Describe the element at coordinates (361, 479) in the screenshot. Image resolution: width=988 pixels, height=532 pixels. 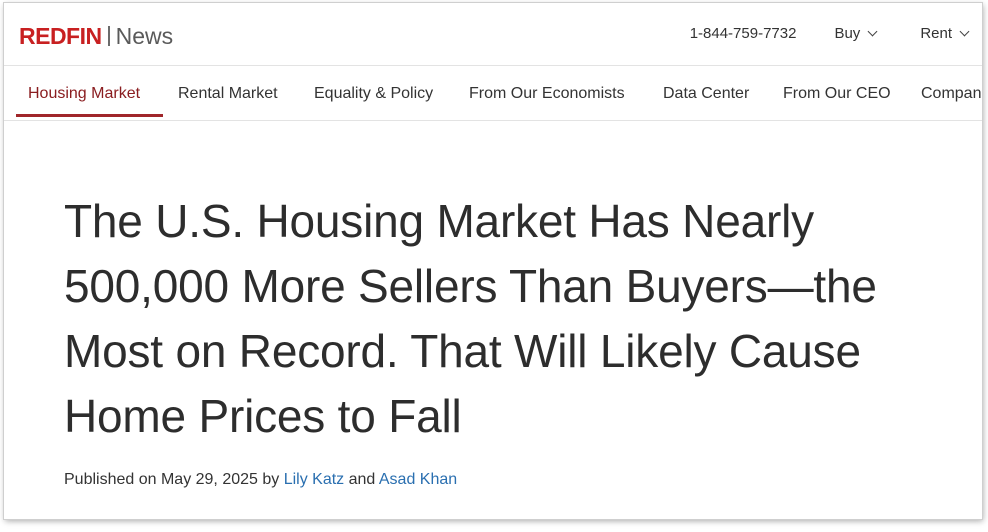
I see `byline-conjunction: and` at that location.